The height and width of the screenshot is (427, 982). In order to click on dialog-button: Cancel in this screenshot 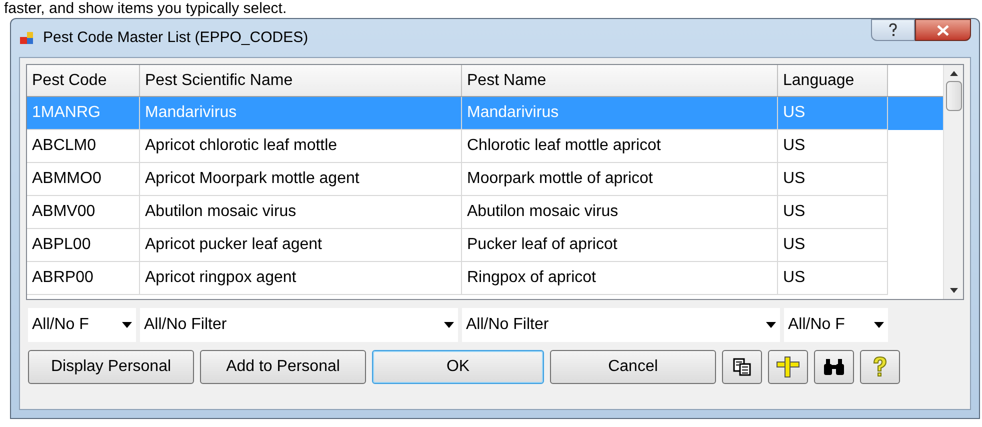, I will do `click(633, 367)`.